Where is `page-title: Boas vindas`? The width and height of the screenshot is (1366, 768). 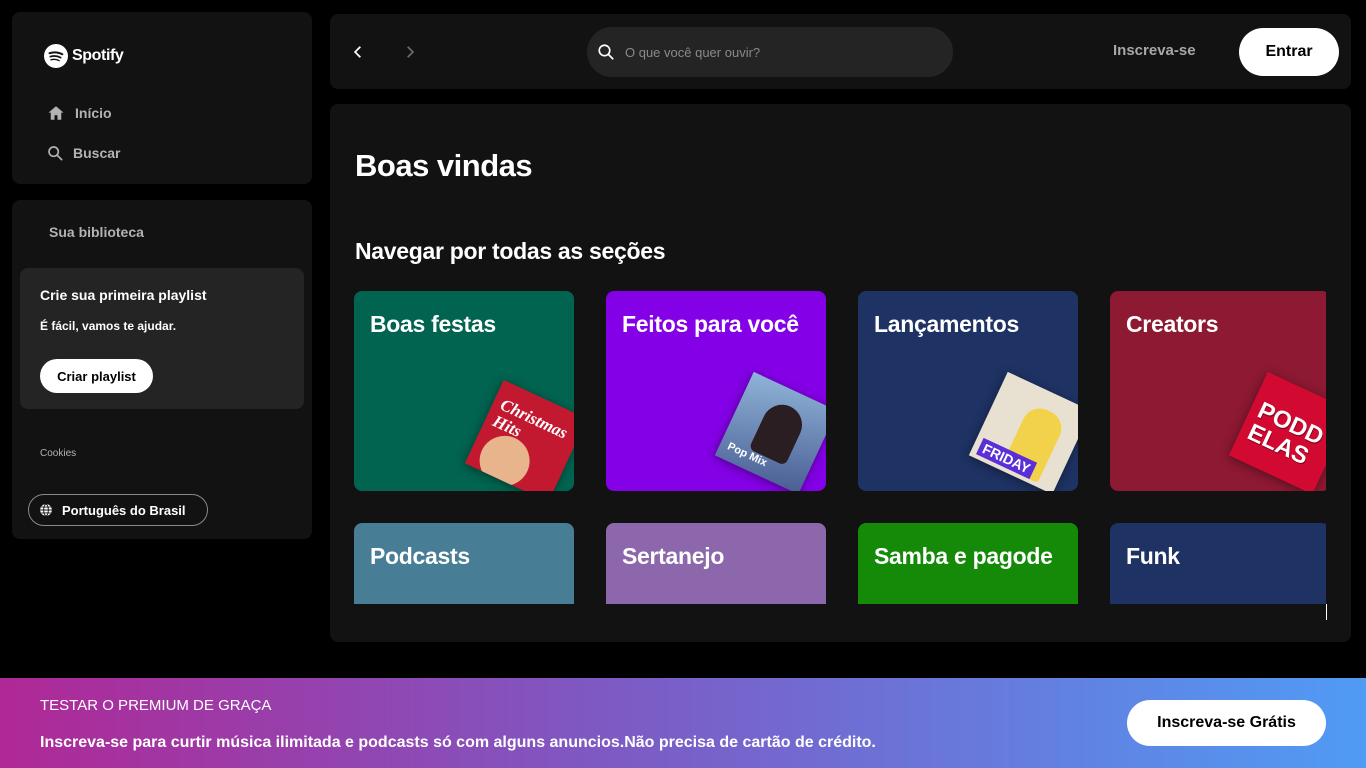
page-title: Boas vindas is located at coordinates (444, 165).